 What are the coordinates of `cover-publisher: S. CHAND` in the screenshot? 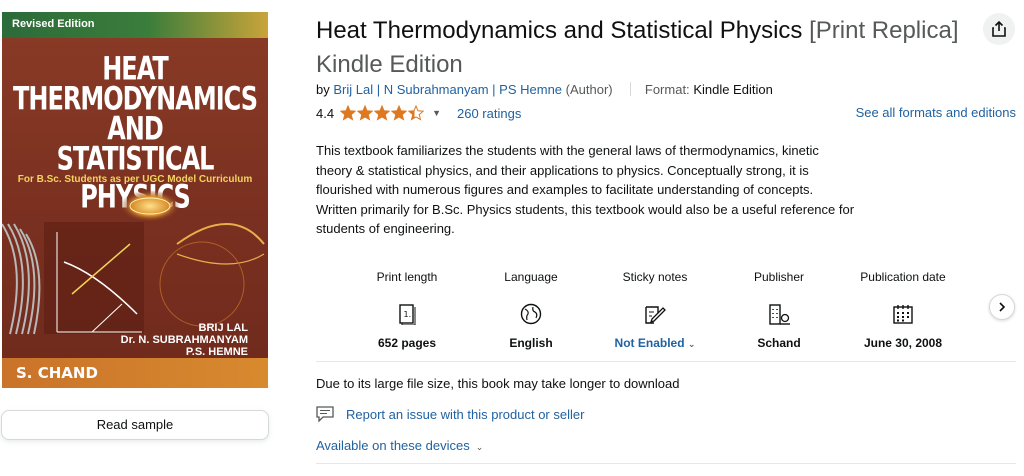 It's located at (57, 373).